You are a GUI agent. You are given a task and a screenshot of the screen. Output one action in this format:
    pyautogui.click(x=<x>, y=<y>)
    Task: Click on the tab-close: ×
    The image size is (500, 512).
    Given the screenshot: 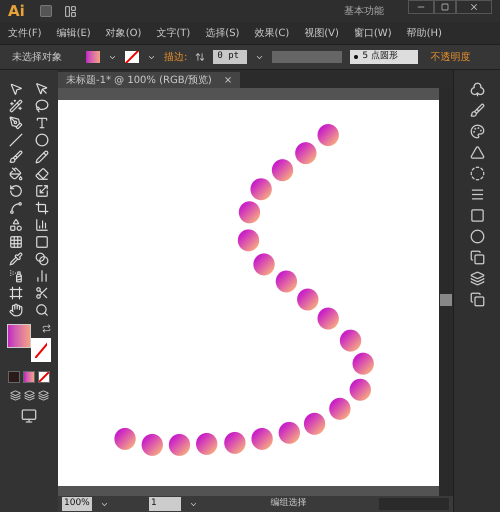 What is the action you would take?
    pyautogui.click(x=228, y=80)
    